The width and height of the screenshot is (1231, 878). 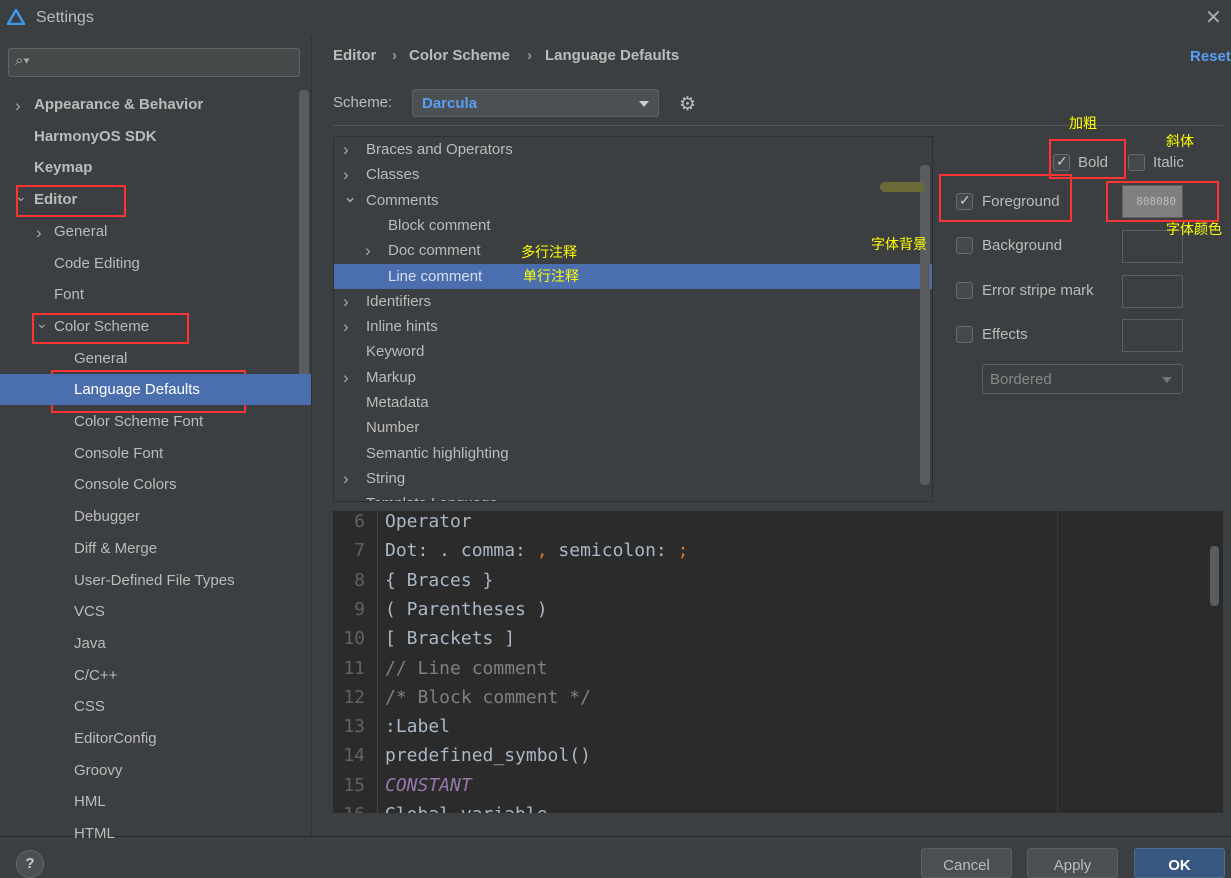 I want to click on effects-checkbox, so click(x=964, y=334).